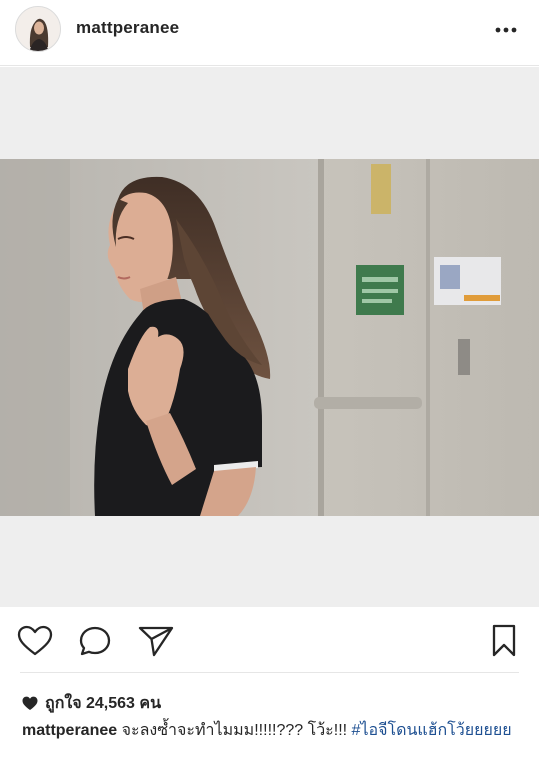  I want to click on actions-divider, so click(269, 672).